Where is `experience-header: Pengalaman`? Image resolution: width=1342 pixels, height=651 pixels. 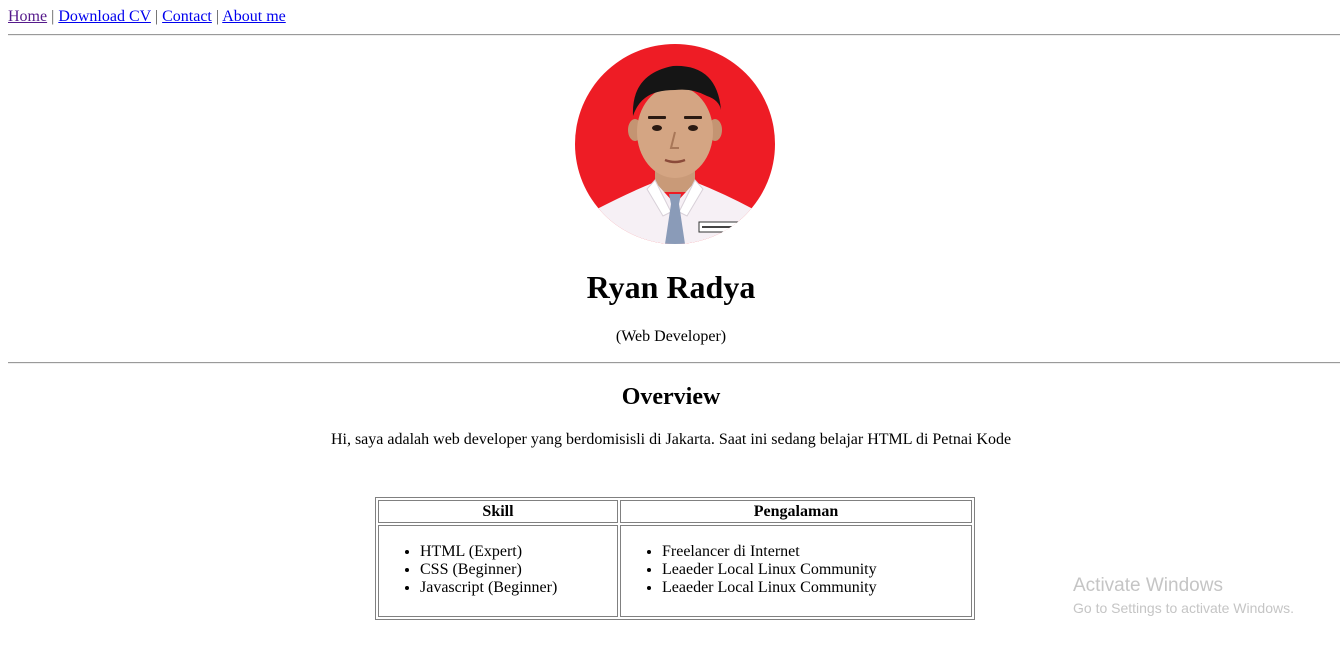
experience-header: Pengalaman is located at coordinates (796, 511).